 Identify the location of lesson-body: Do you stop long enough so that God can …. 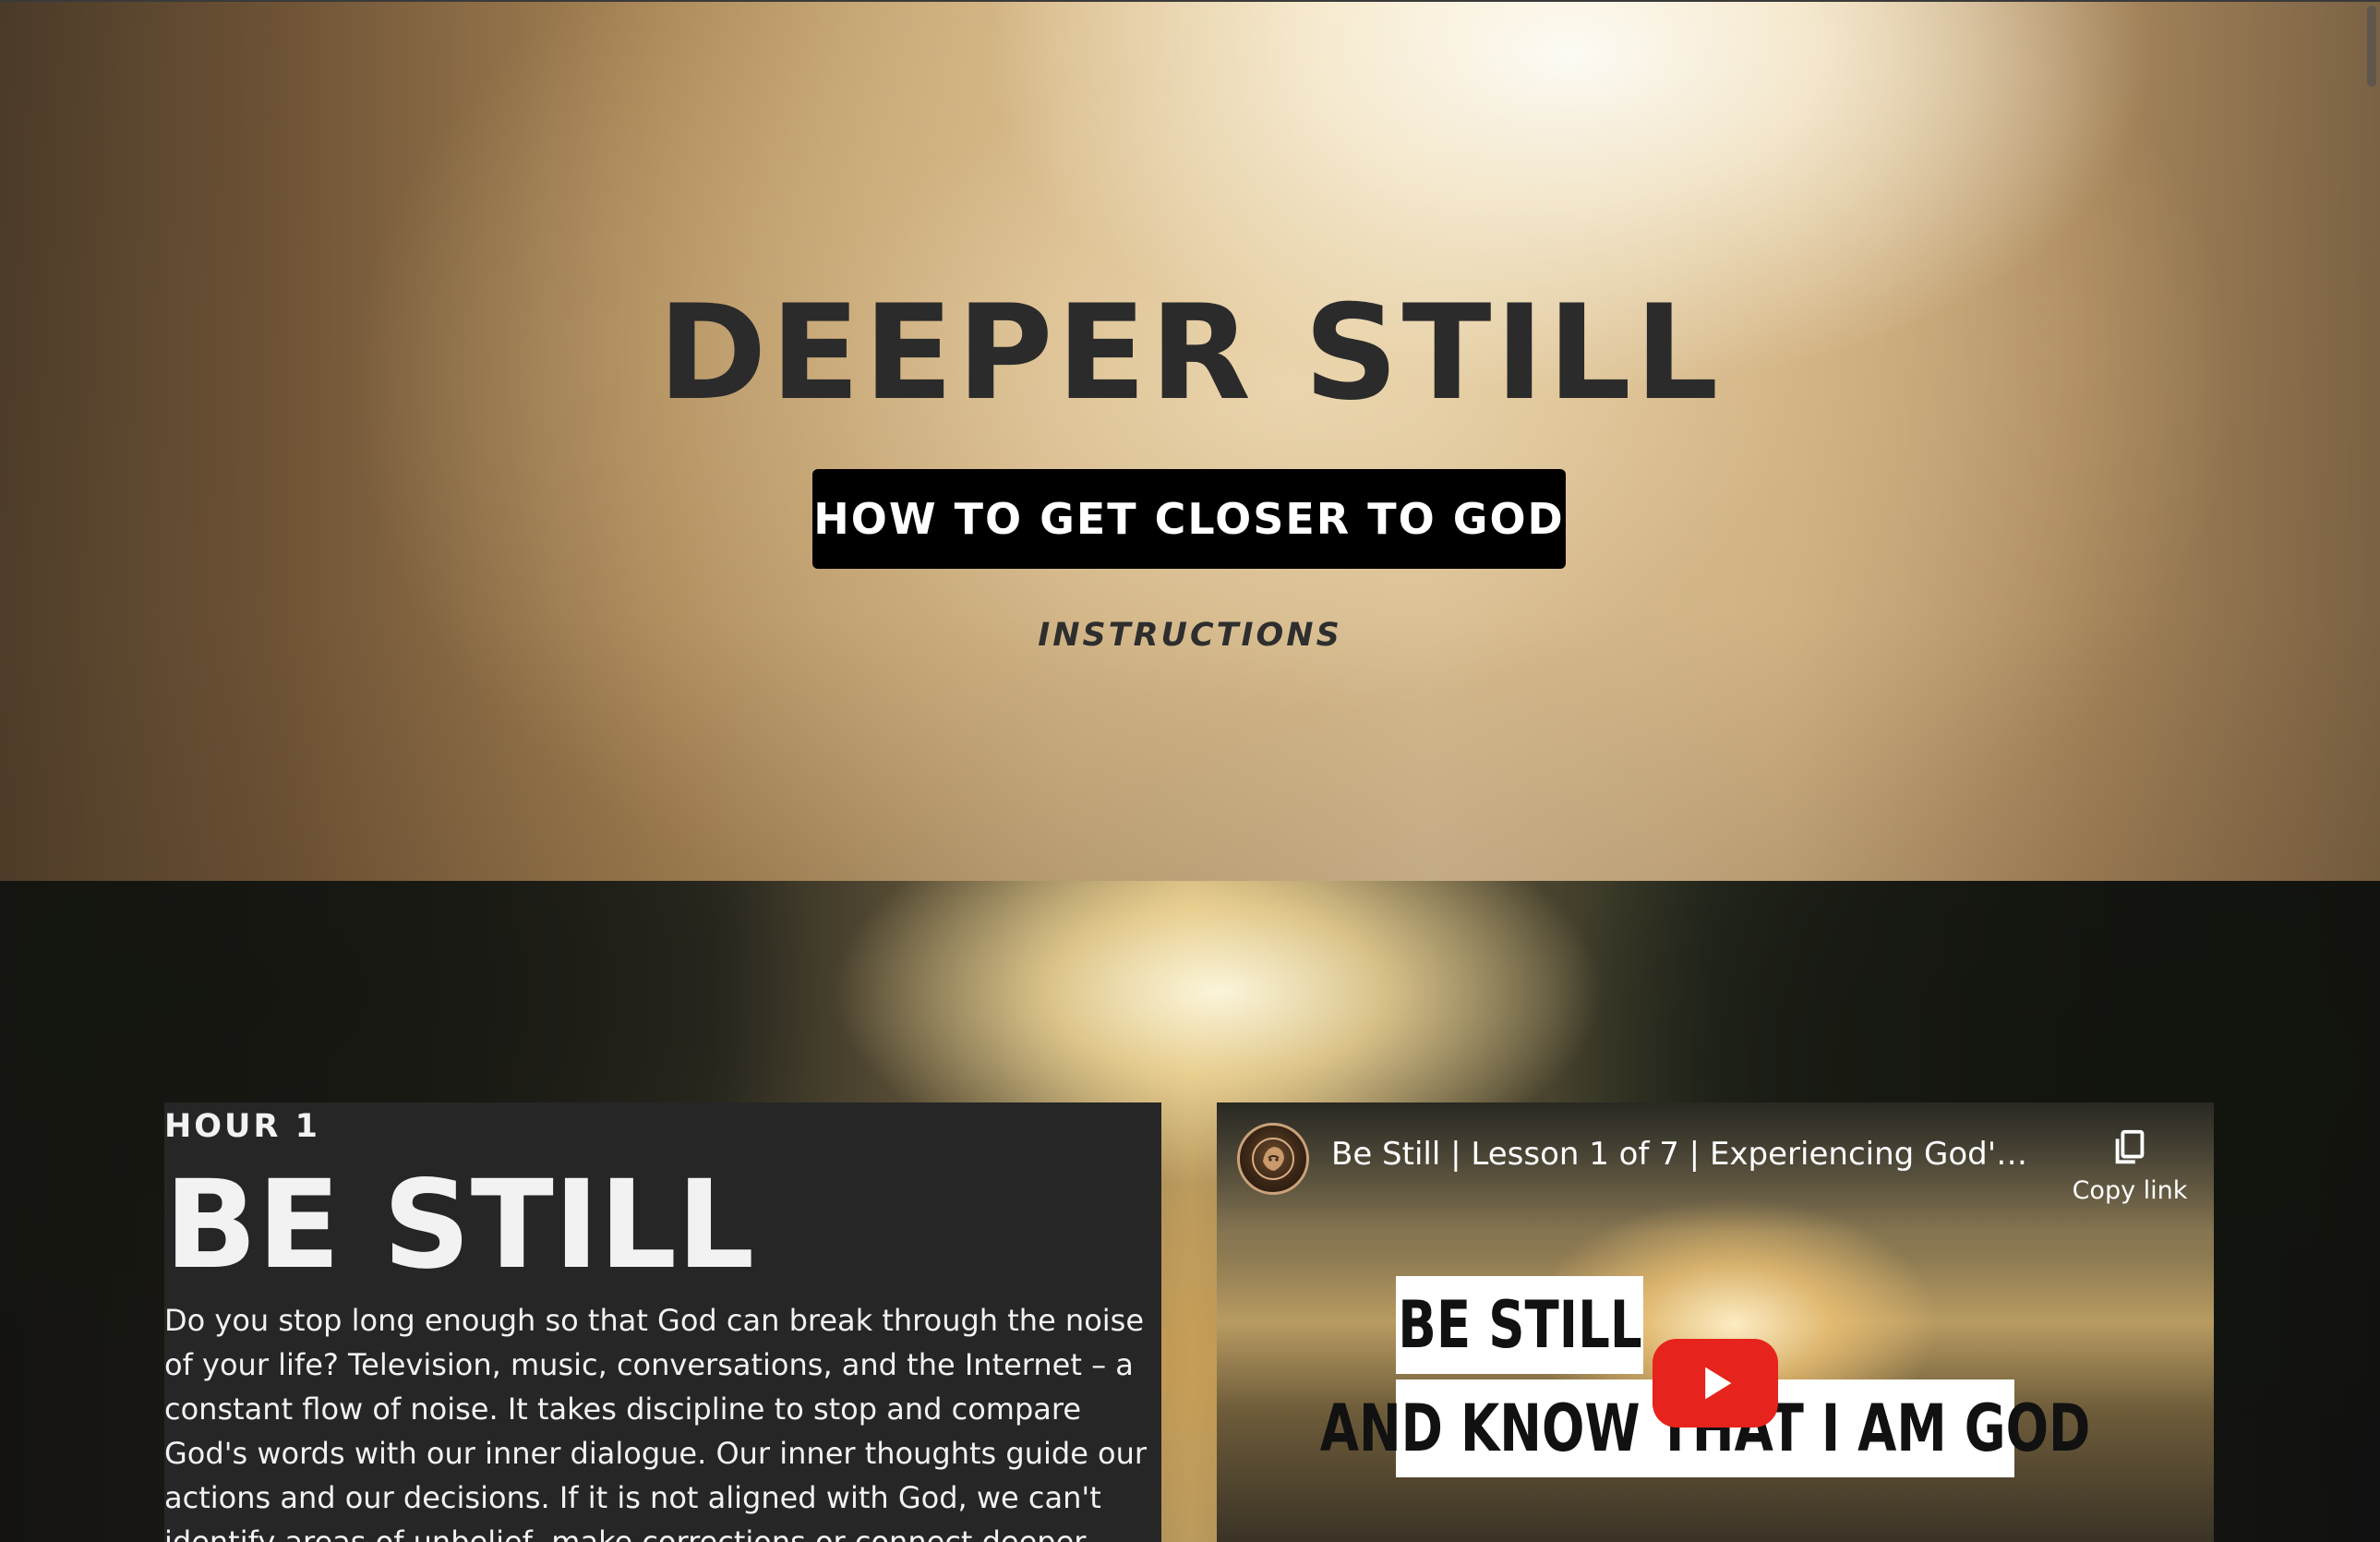
(656, 1422).